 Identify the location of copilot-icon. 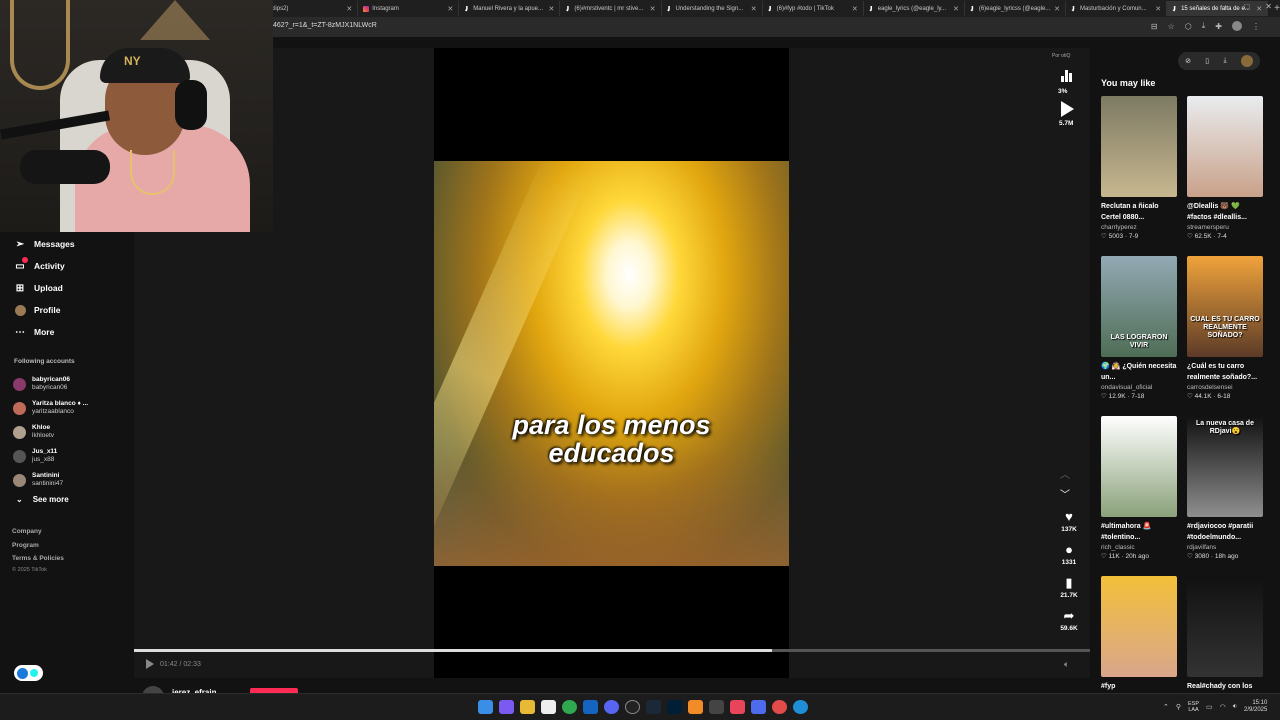
(506, 707).